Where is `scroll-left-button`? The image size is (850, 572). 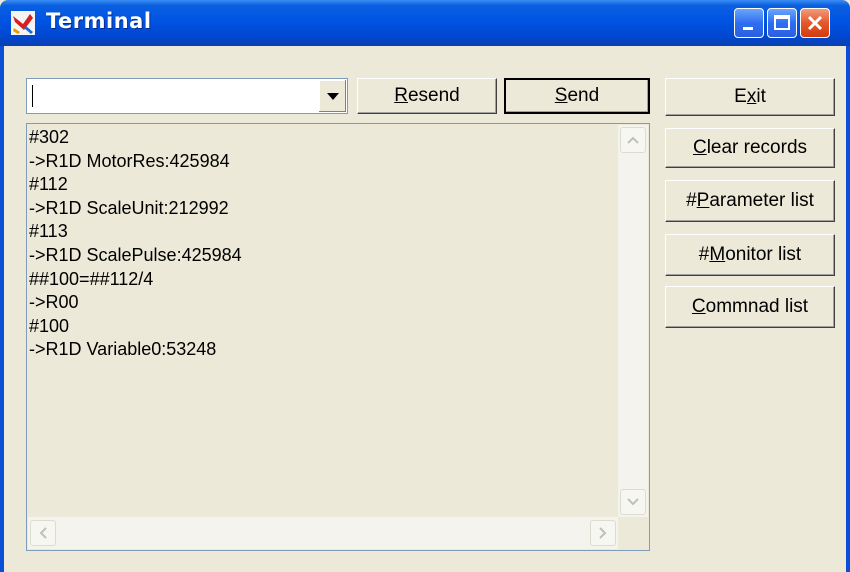 scroll-left-button is located at coordinates (43, 533).